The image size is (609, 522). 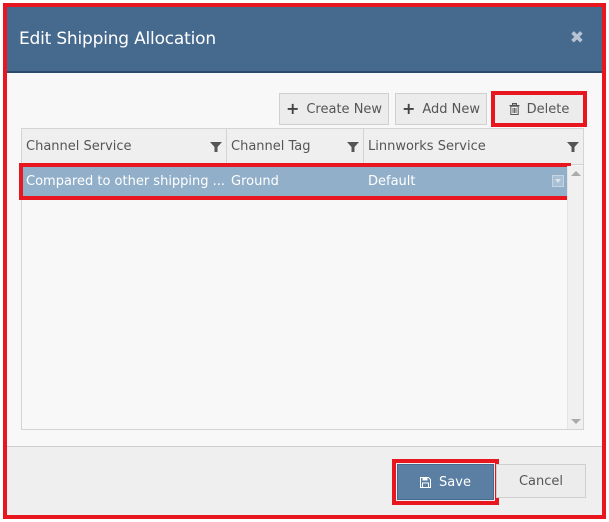 I want to click on close-icon: ✖, so click(x=577, y=38).